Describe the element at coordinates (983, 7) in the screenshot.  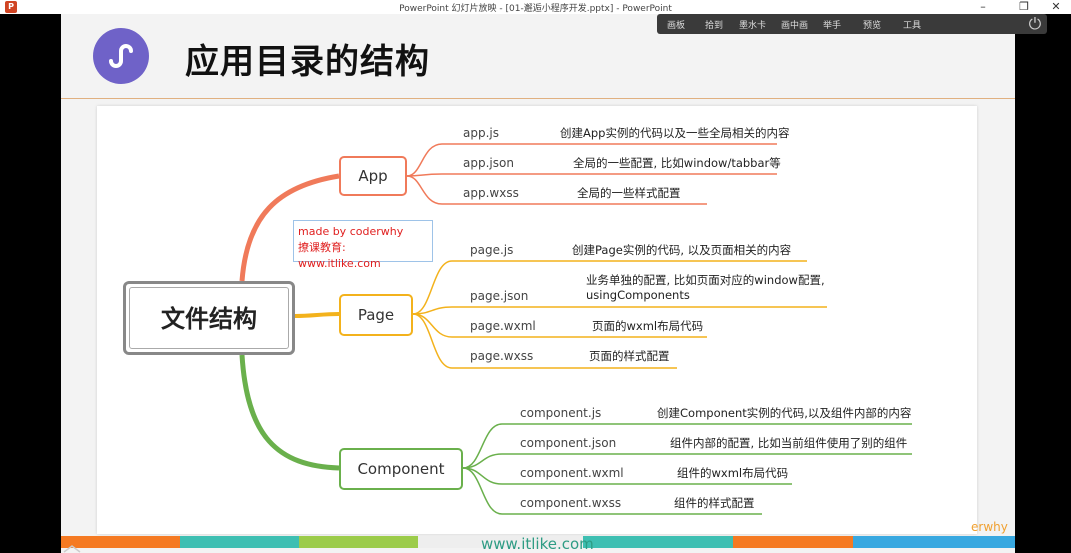
I see `minimize-button: –` at that location.